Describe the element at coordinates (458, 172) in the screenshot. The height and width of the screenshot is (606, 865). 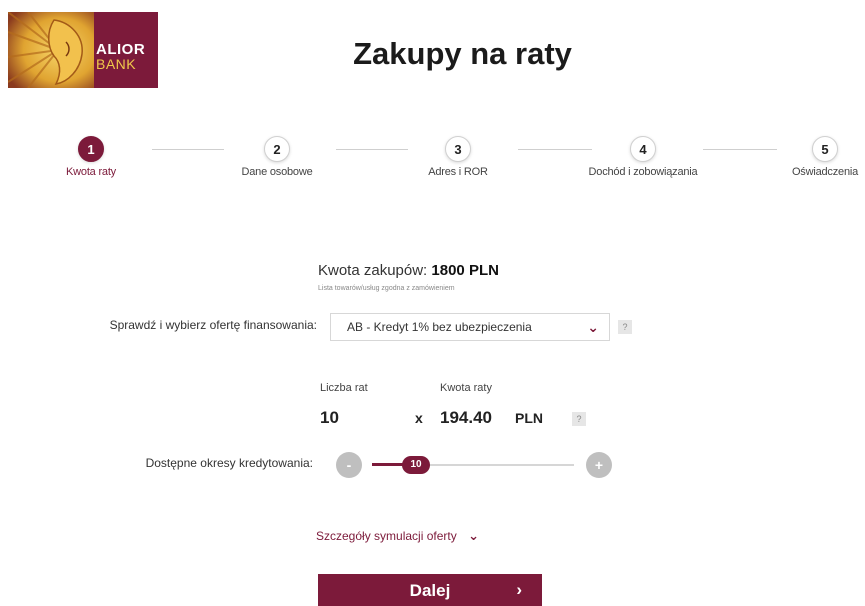
I see `step-3-label: Adres i ROR` at that location.